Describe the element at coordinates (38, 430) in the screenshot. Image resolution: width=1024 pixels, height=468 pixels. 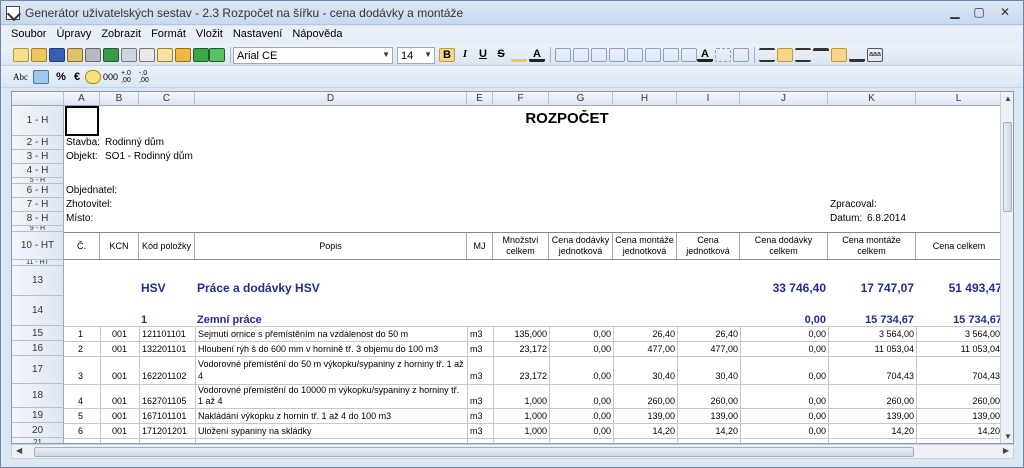
I see `row-header: 20` at that location.